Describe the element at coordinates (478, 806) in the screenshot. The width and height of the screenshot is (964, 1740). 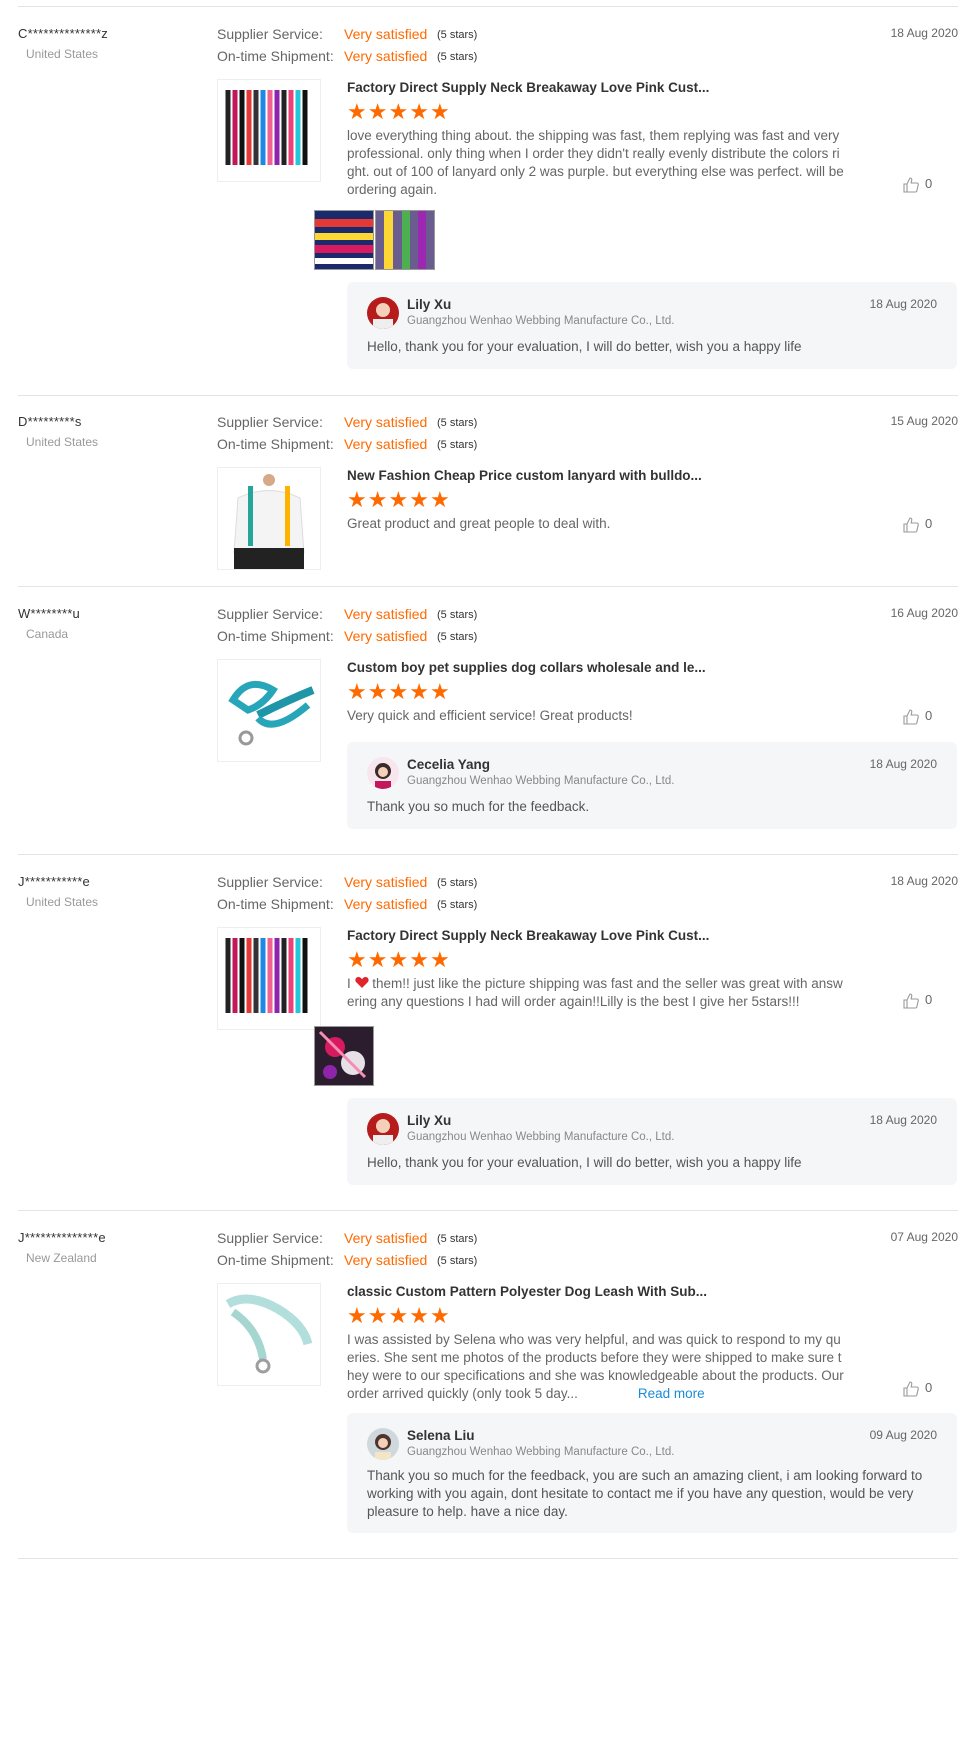
I see `reply-text: Thank you so much for the feedback.` at that location.